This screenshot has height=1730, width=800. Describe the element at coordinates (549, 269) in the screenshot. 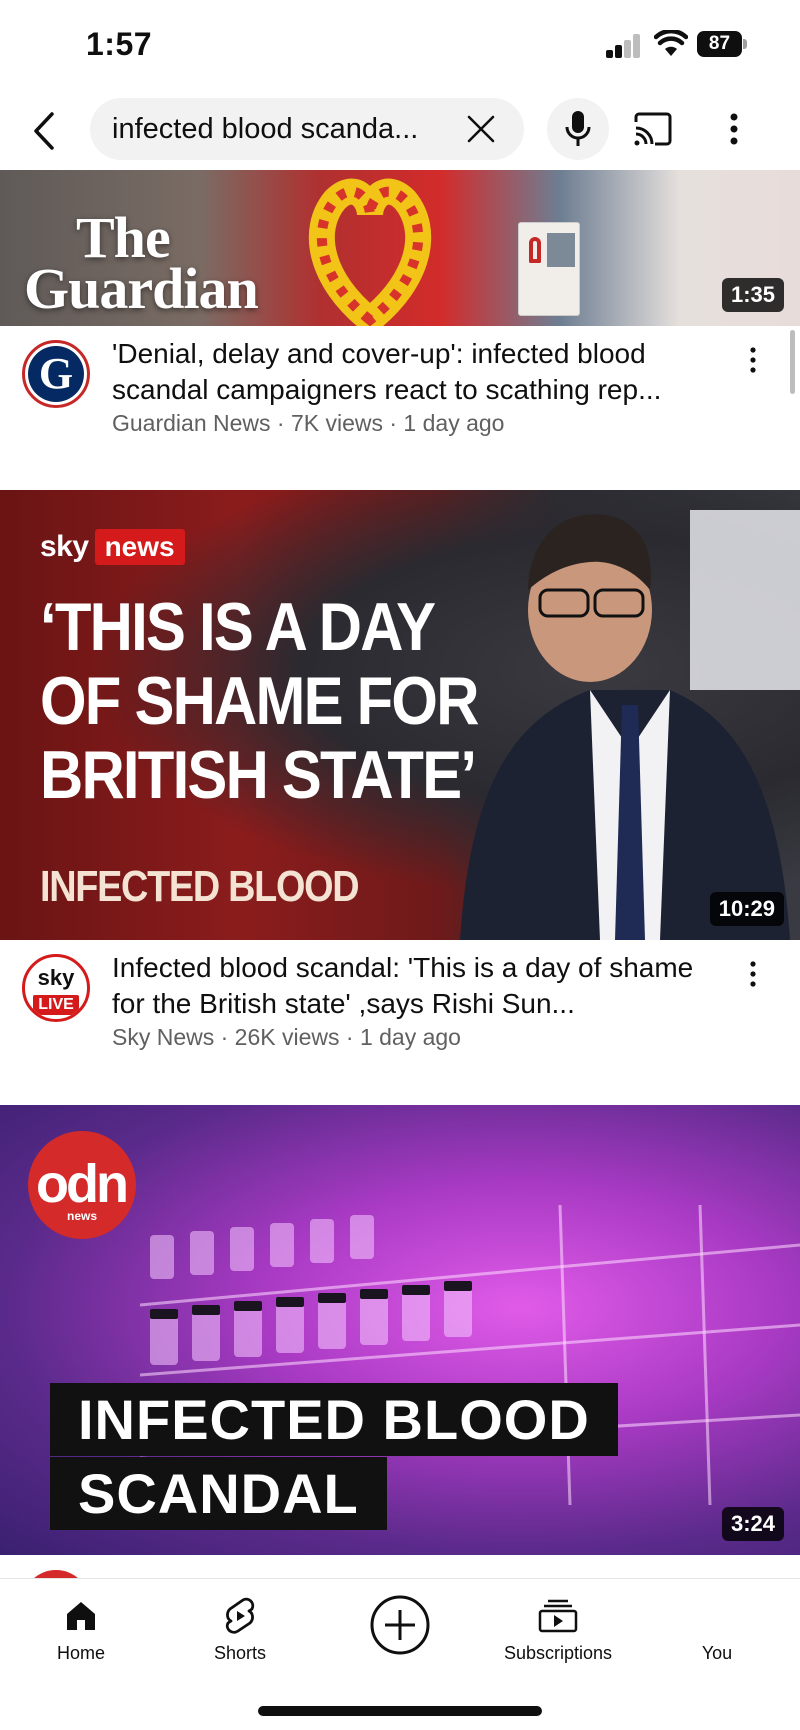

I see `lanyard-badge` at that location.